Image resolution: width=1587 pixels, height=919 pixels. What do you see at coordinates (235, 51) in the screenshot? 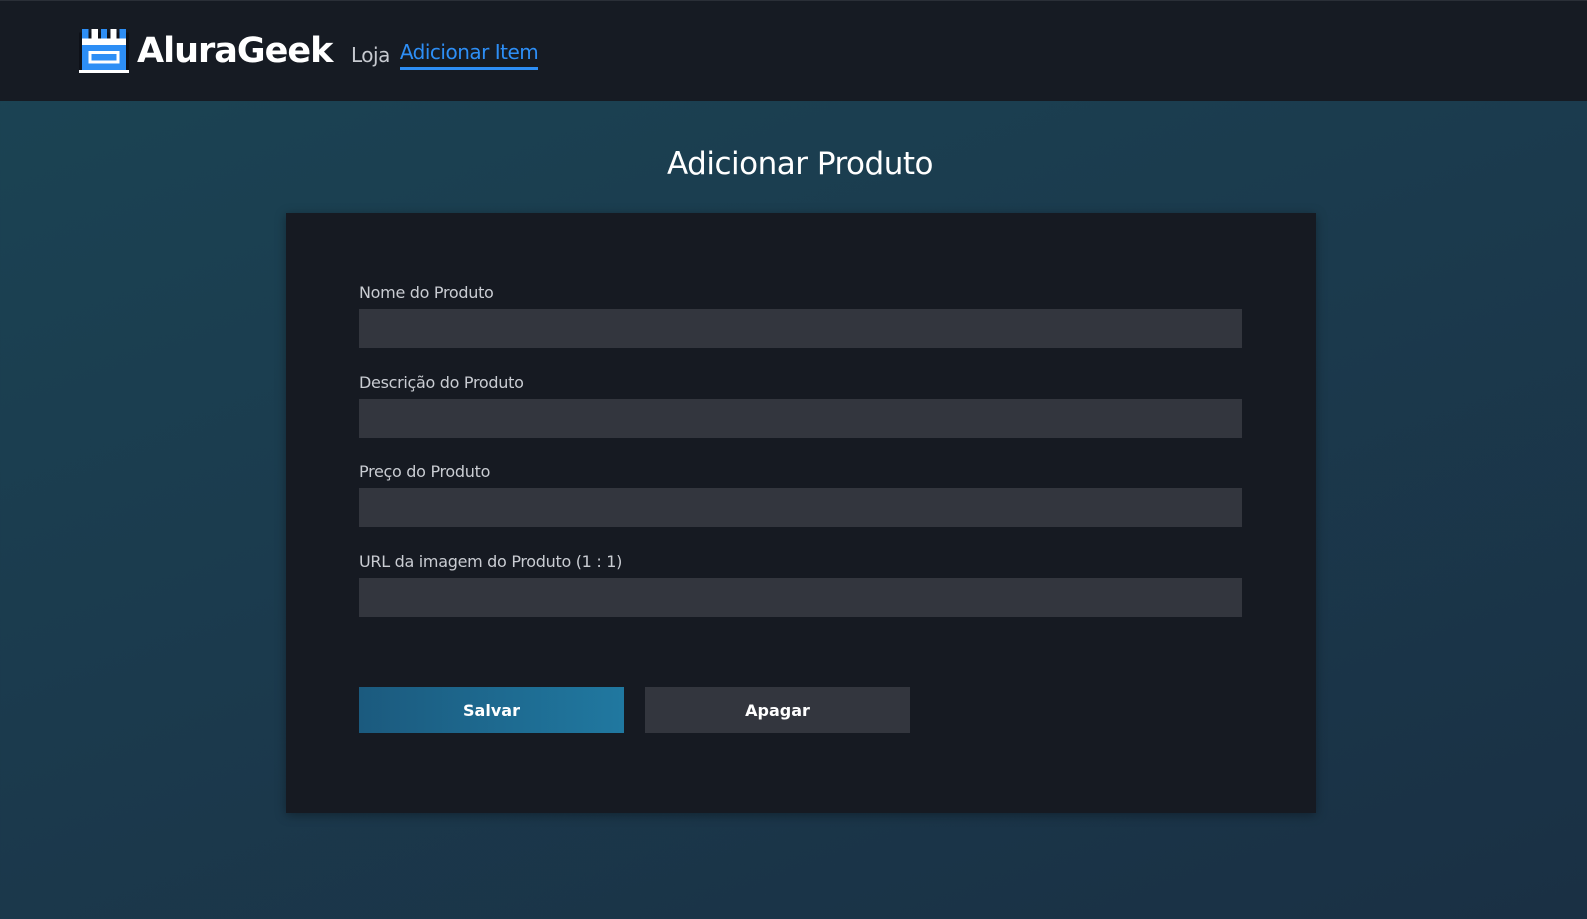
I see `brand-name: AluraGeek` at bounding box center [235, 51].